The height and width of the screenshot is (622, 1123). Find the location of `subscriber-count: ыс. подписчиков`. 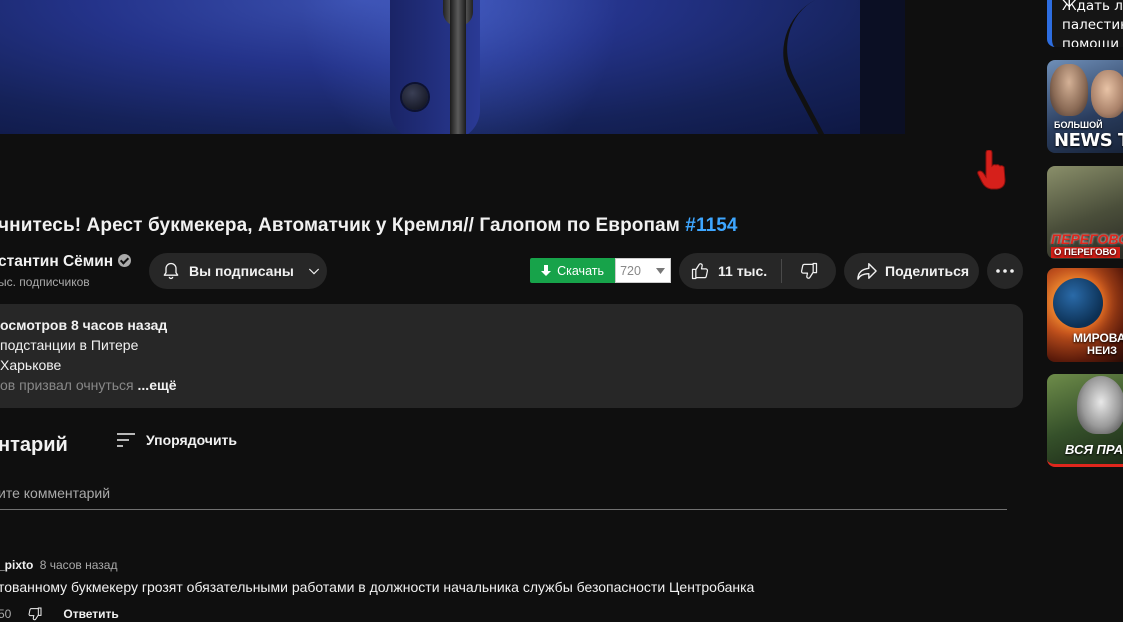

subscriber-count: ыс. подписчиков is located at coordinates (45, 282).